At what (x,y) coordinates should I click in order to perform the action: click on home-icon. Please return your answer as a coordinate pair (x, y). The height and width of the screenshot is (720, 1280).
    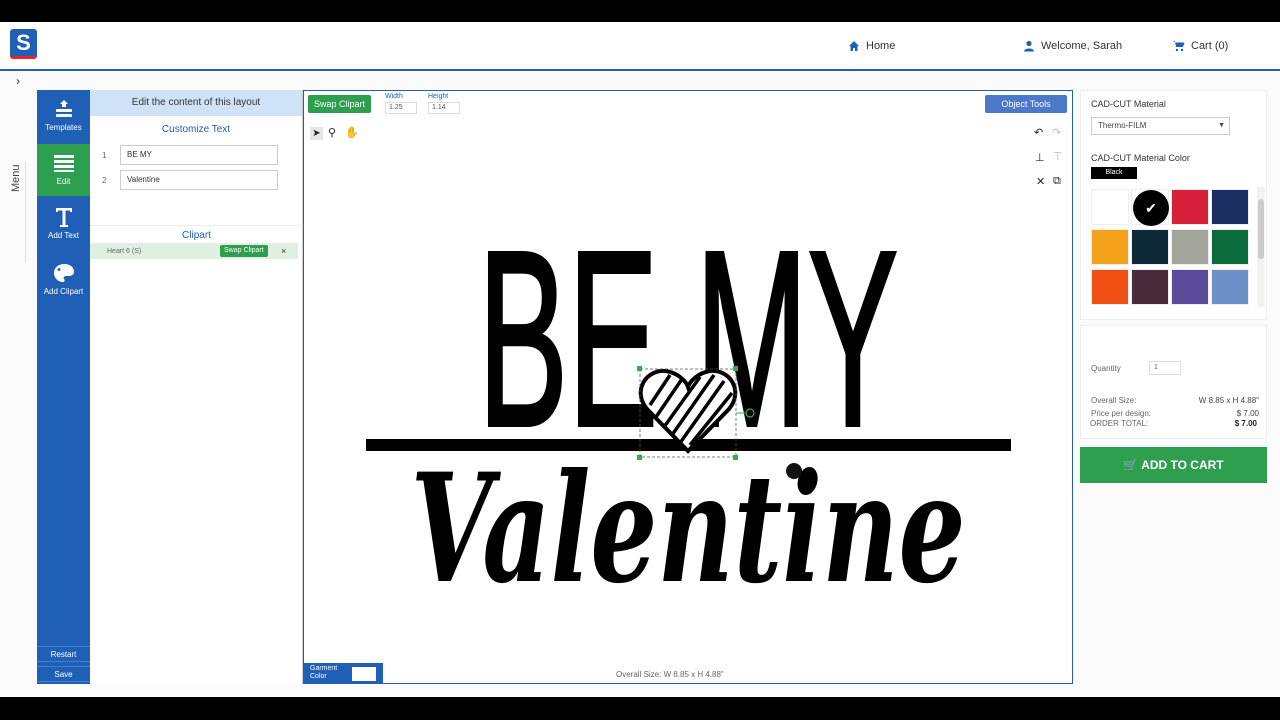
    Looking at the image, I should click on (854, 46).